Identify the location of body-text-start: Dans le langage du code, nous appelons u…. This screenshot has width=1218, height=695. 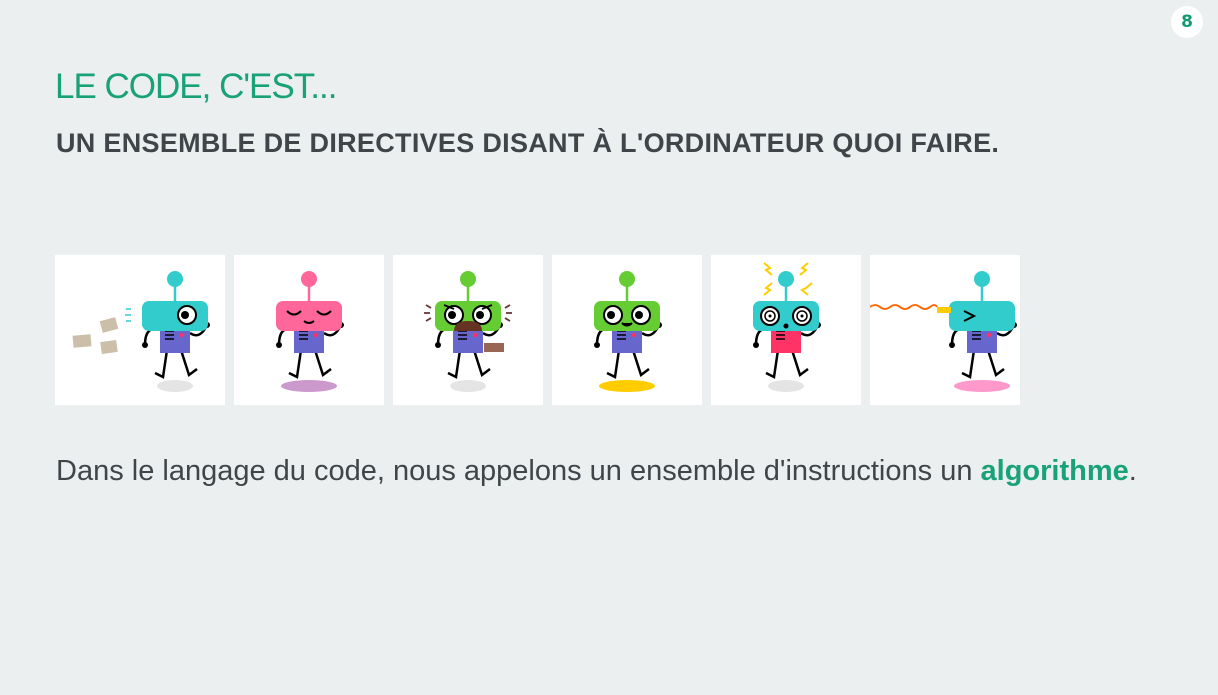
(518, 471).